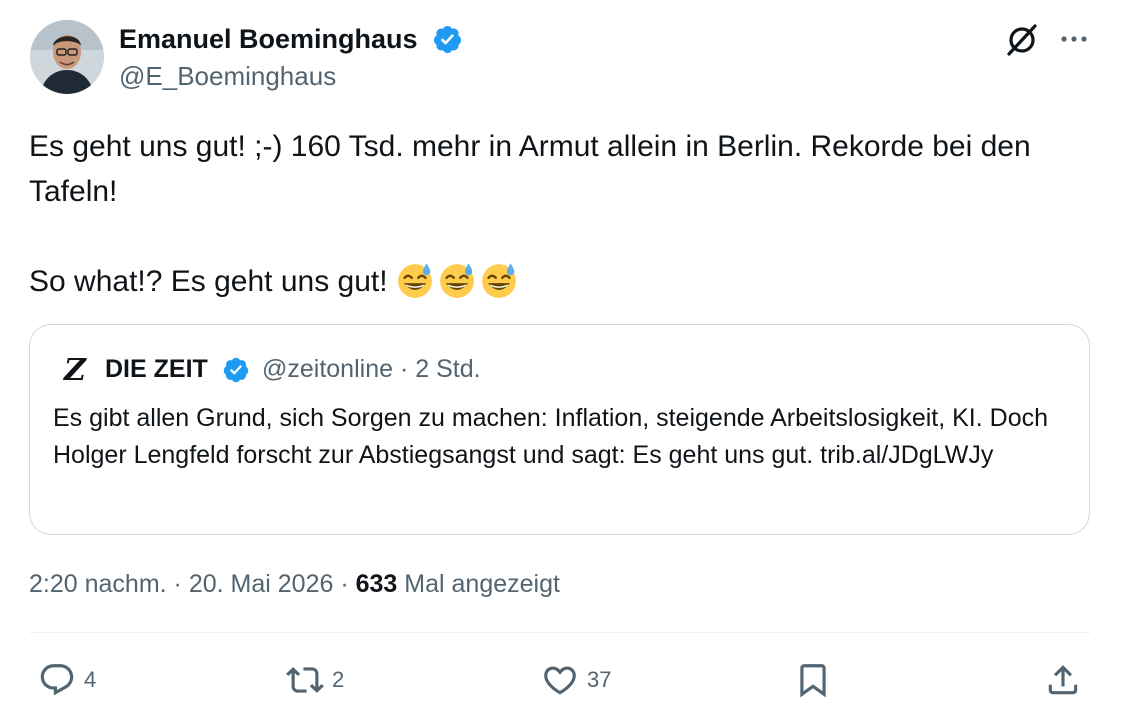  I want to click on quote-meta: @zeitonline · 2 Std., so click(371, 369).